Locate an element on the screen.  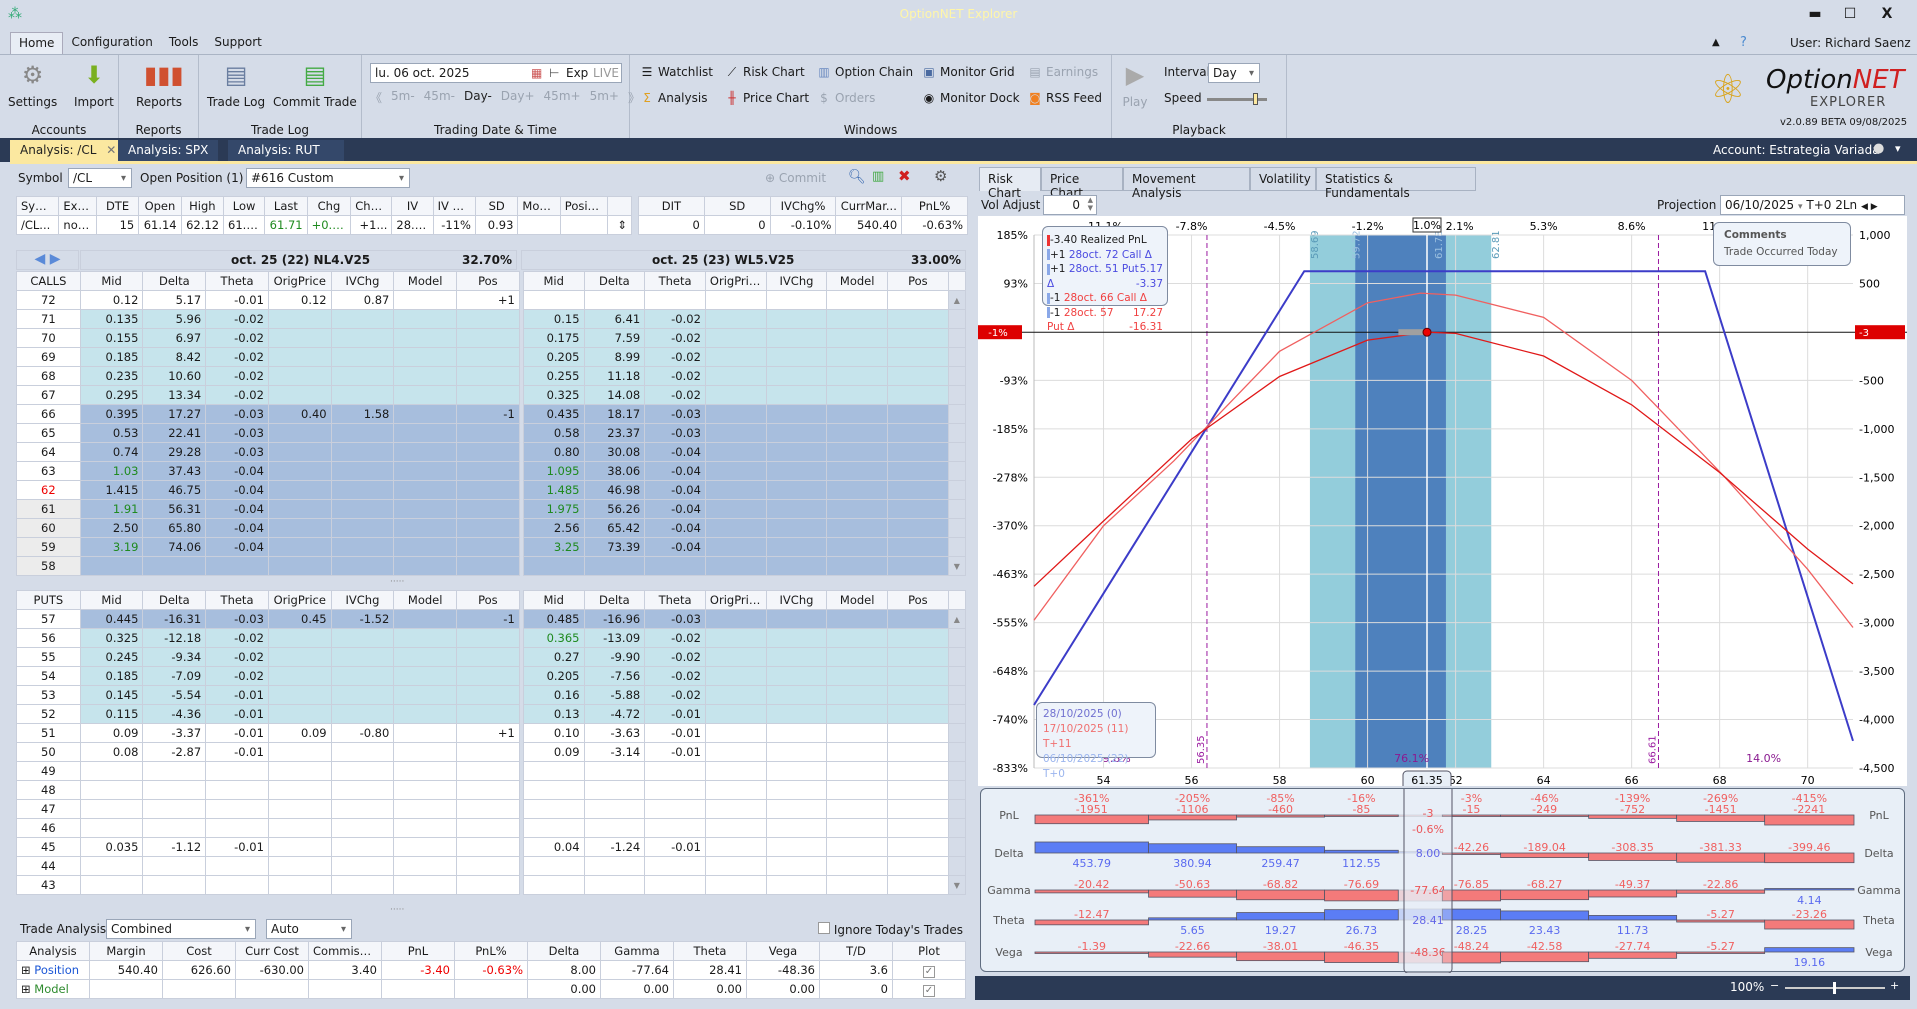
option-cell: 29.28 is located at coordinates (174, 452).